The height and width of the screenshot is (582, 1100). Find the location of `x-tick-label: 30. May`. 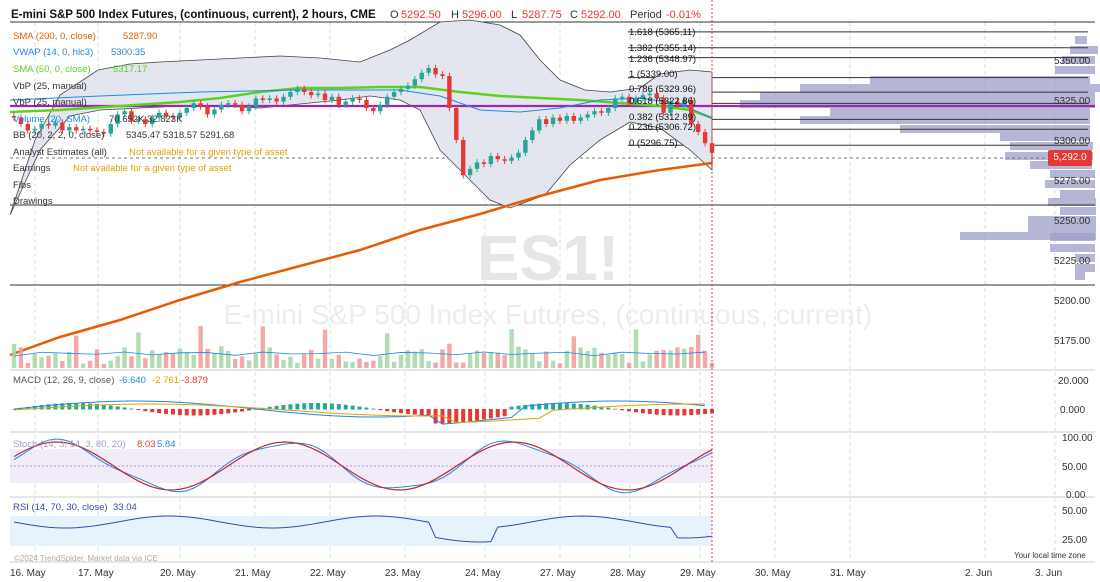

x-tick-label: 30. May is located at coordinates (773, 573).